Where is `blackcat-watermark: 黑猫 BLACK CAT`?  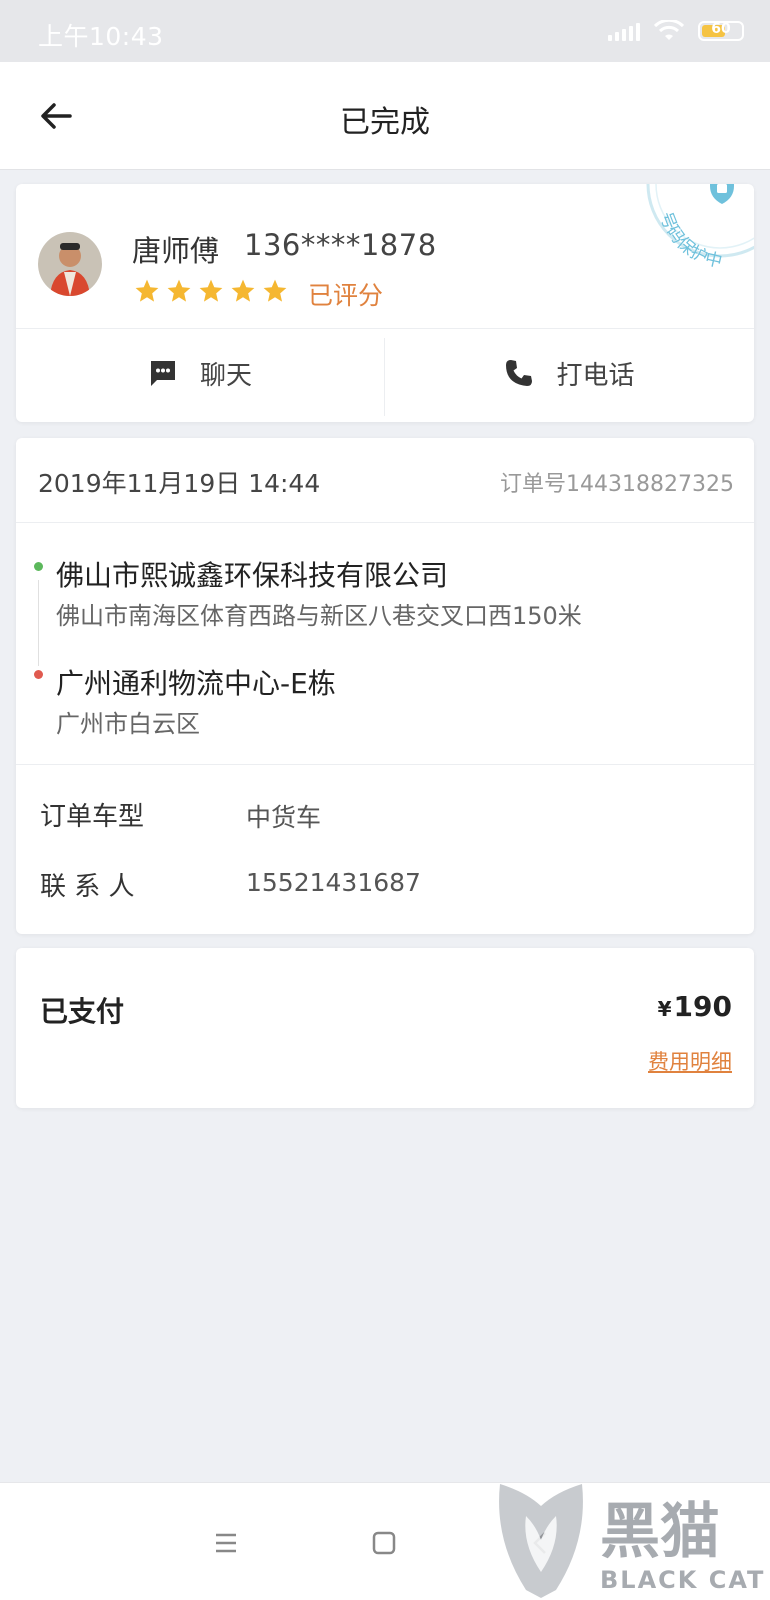
blackcat-watermark: 黑猫 BLACK CAT is located at coordinates (632, 1541).